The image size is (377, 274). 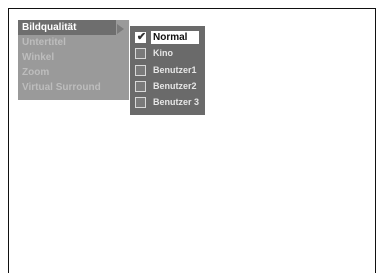 What do you see at coordinates (176, 102) in the screenshot?
I see `option-label: Benutzer 3` at bounding box center [176, 102].